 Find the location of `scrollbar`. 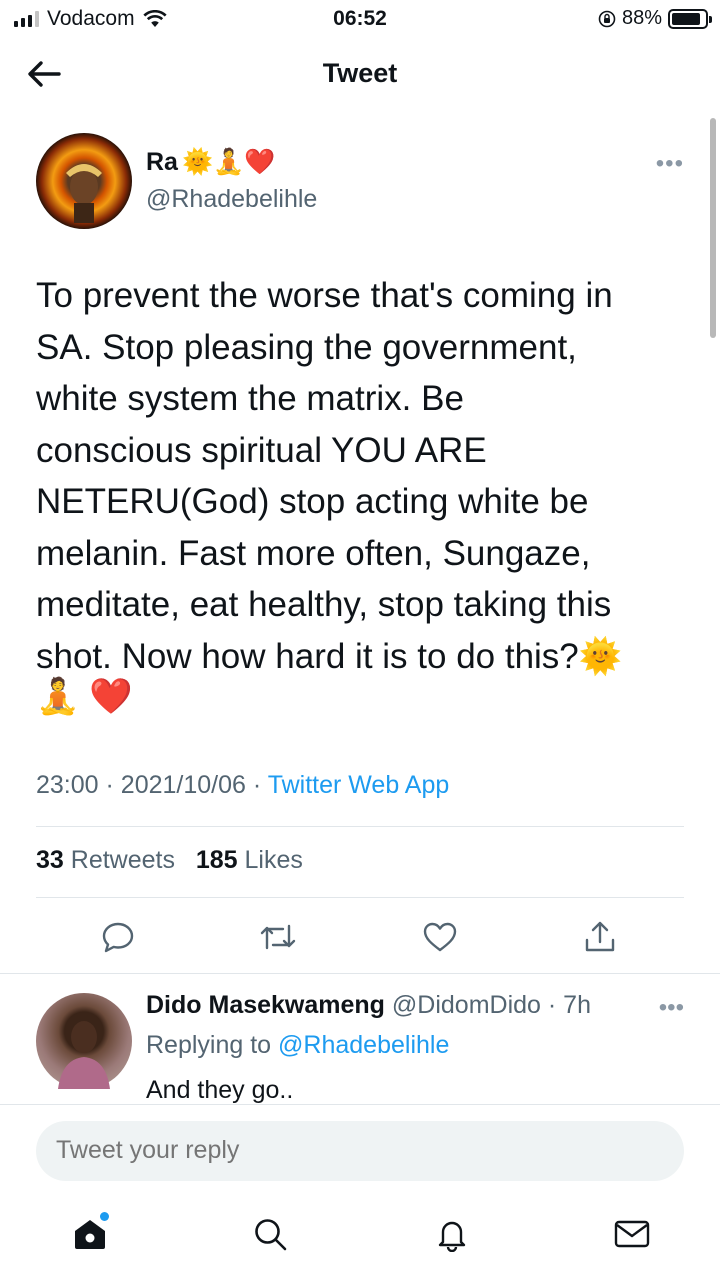

scrollbar is located at coordinates (713, 228).